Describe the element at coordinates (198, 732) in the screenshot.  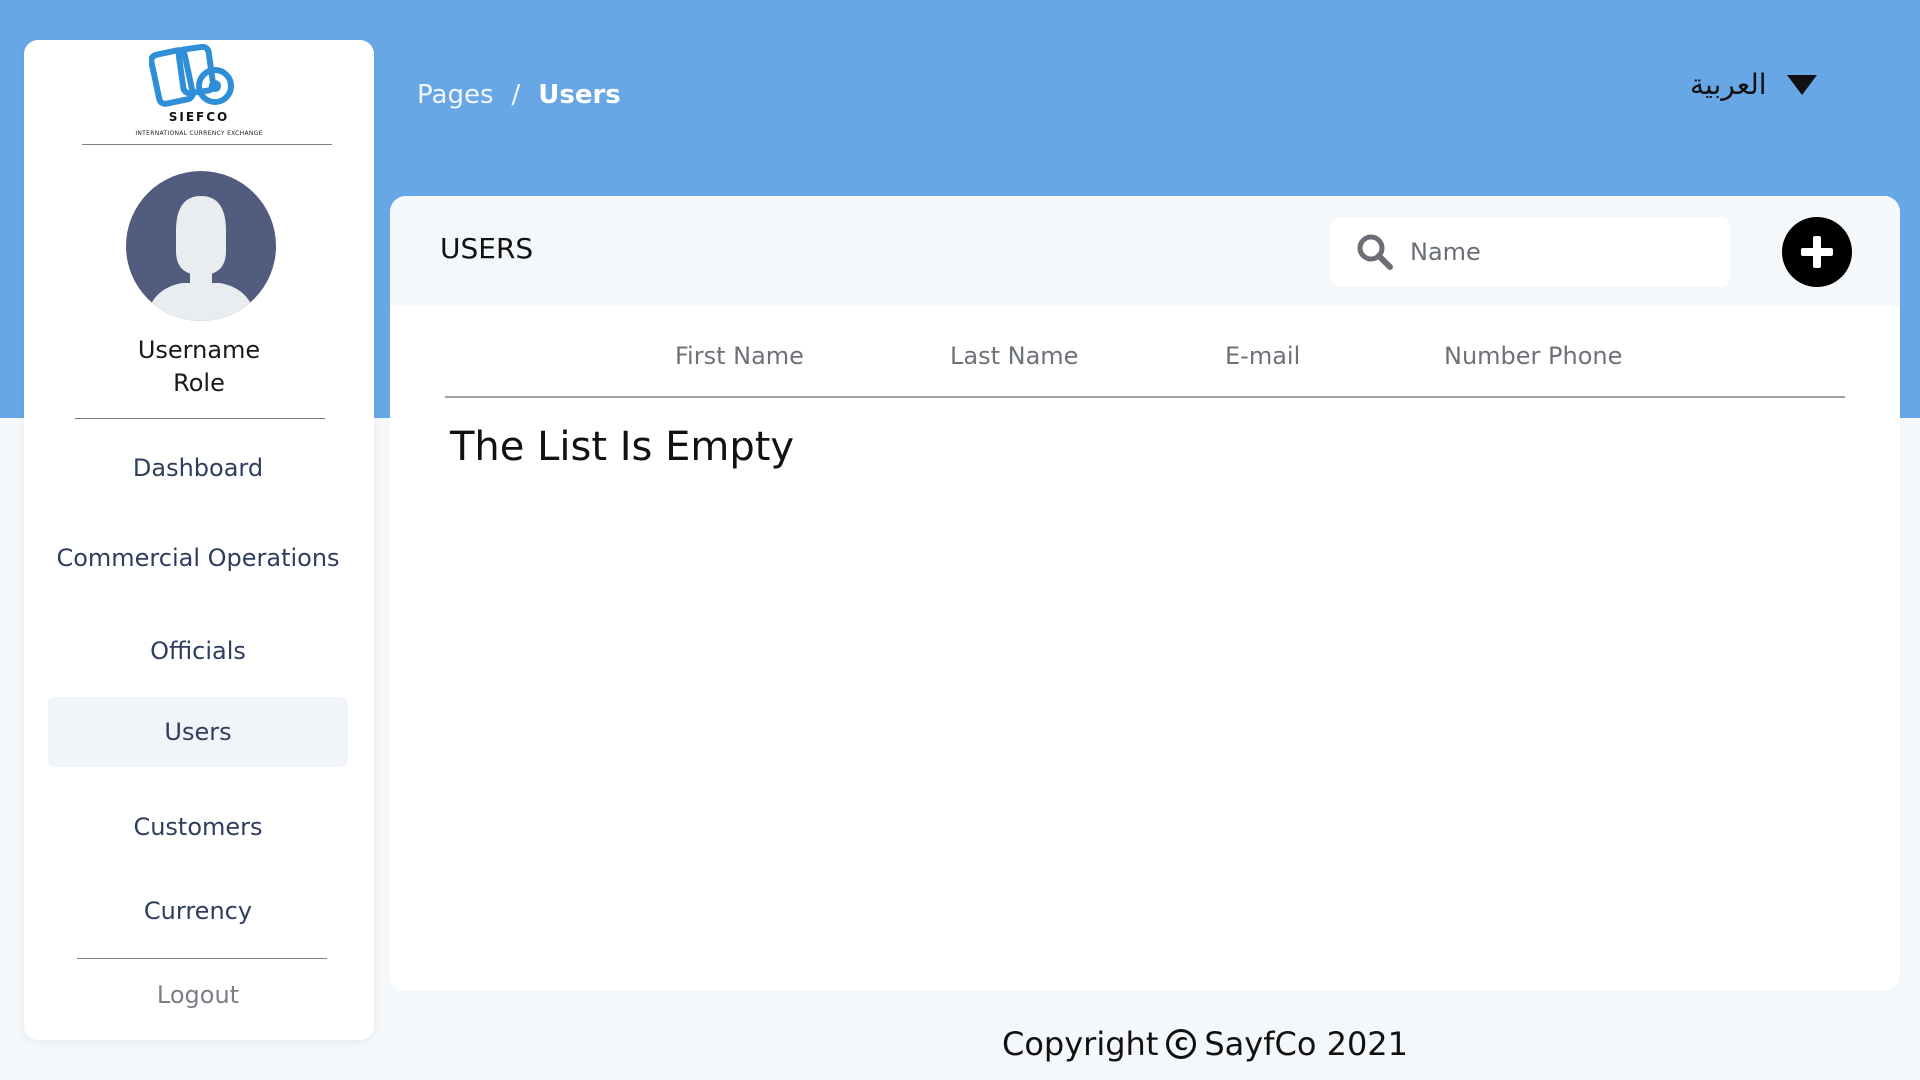
I see `sidebar-item-users: Users` at that location.